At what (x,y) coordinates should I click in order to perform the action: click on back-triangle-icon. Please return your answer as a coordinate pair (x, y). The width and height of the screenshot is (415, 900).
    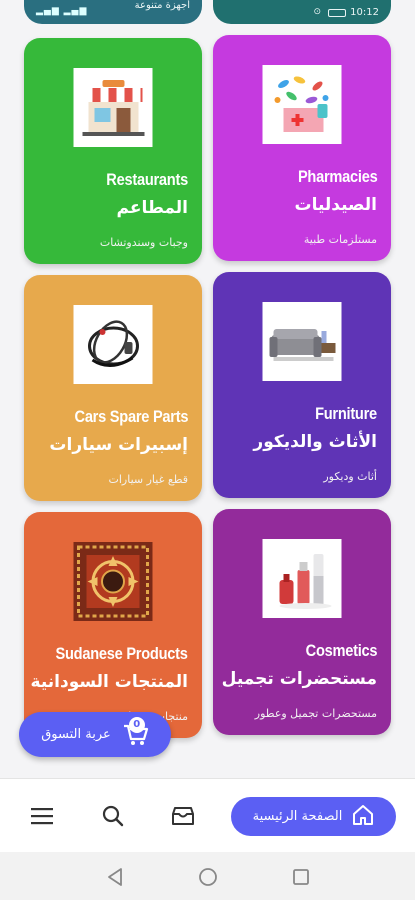
    Looking at the image, I should click on (115, 877).